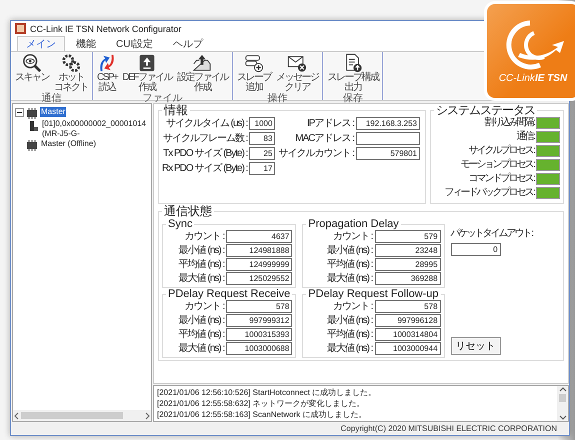 This screenshot has width=575, height=440. Describe the element at coordinates (205, 168) in the screenshot. I see `field-label: Rx PDO サイズ (Byte) :` at that location.